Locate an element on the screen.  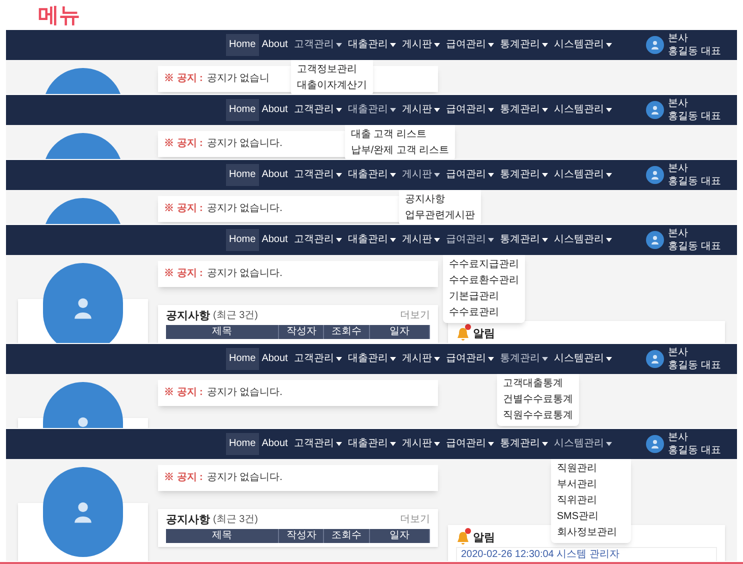
bell-icon is located at coordinates (463, 334).